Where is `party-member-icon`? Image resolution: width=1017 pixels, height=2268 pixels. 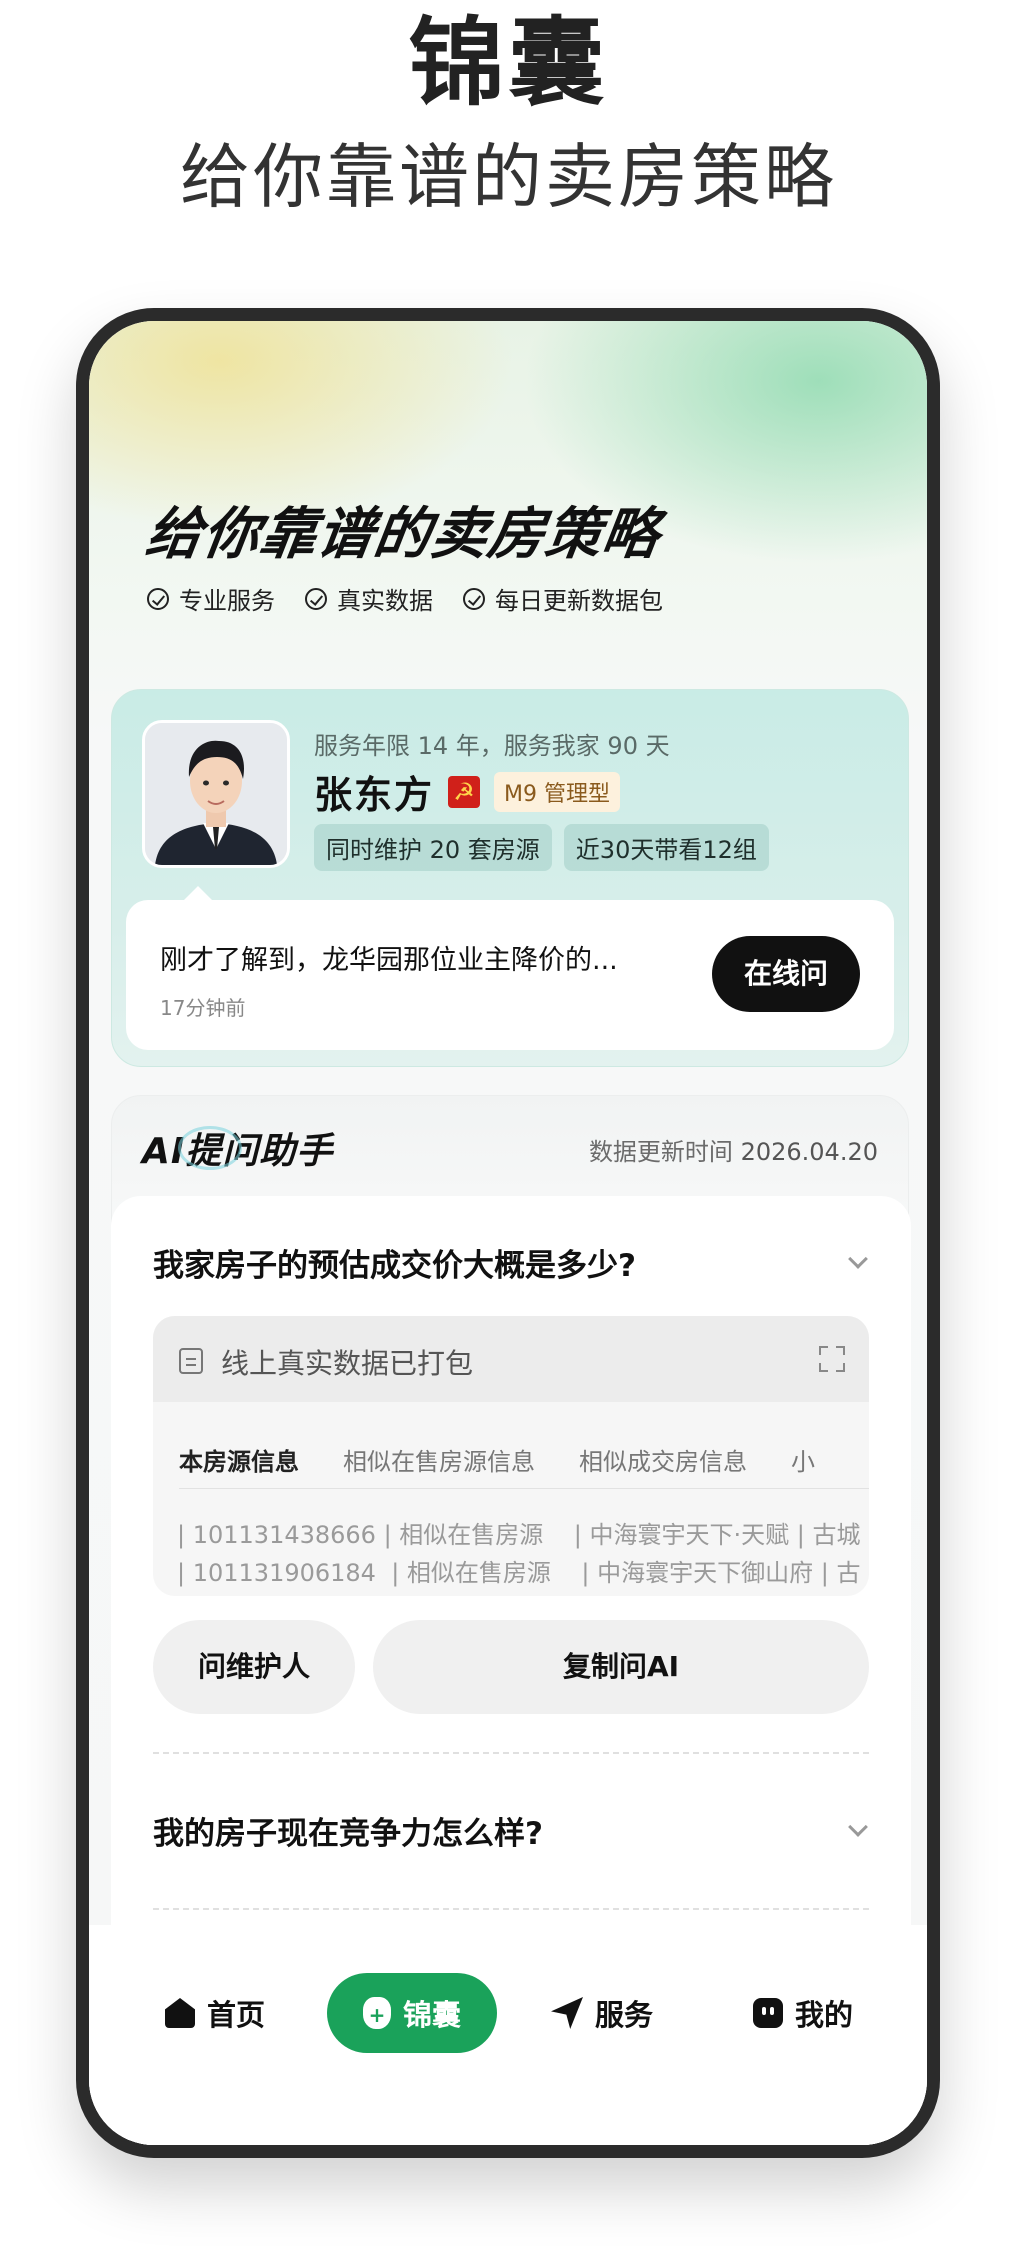 party-member-icon is located at coordinates (464, 791).